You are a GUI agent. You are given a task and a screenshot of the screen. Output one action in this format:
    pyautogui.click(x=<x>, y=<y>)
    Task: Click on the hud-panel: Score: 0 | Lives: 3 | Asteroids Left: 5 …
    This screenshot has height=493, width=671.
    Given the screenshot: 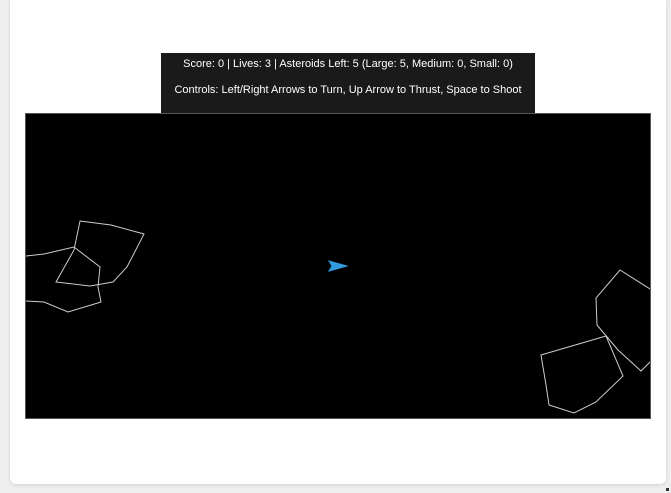 What is the action you would take?
    pyautogui.click(x=348, y=83)
    